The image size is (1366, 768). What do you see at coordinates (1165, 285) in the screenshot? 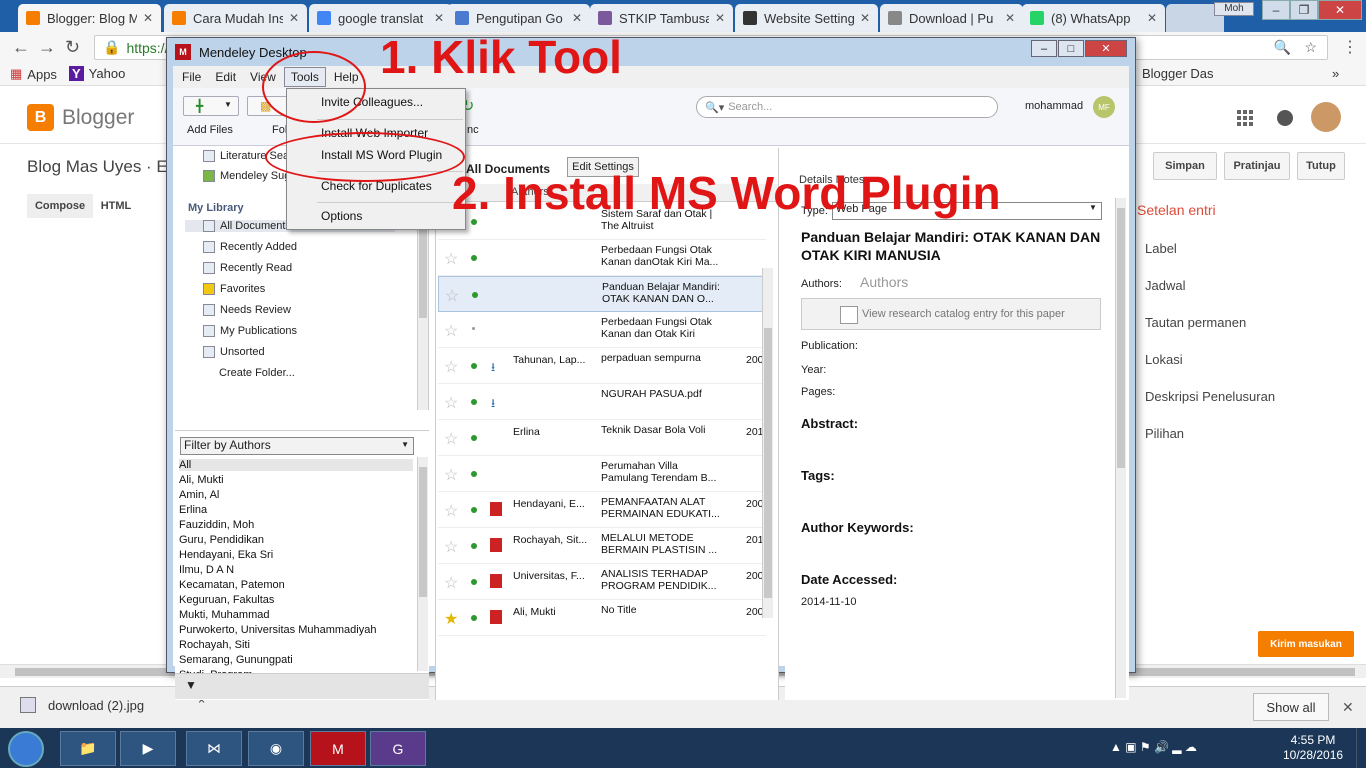
I see `setting-item: Jadwal` at bounding box center [1165, 285].